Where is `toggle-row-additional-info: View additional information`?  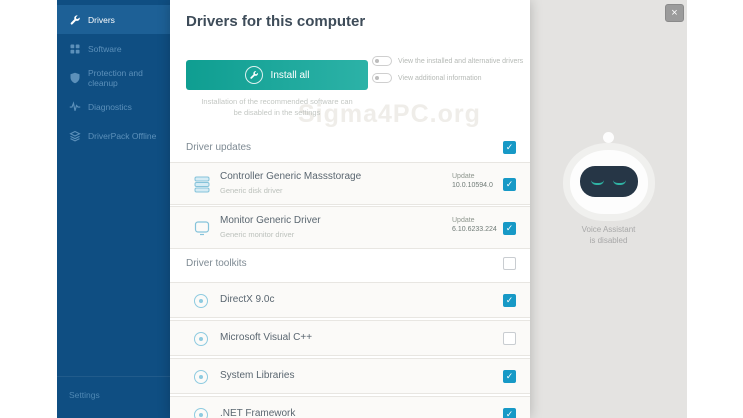
toggle-row-additional-info: View additional information is located at coordinates (427, 78).